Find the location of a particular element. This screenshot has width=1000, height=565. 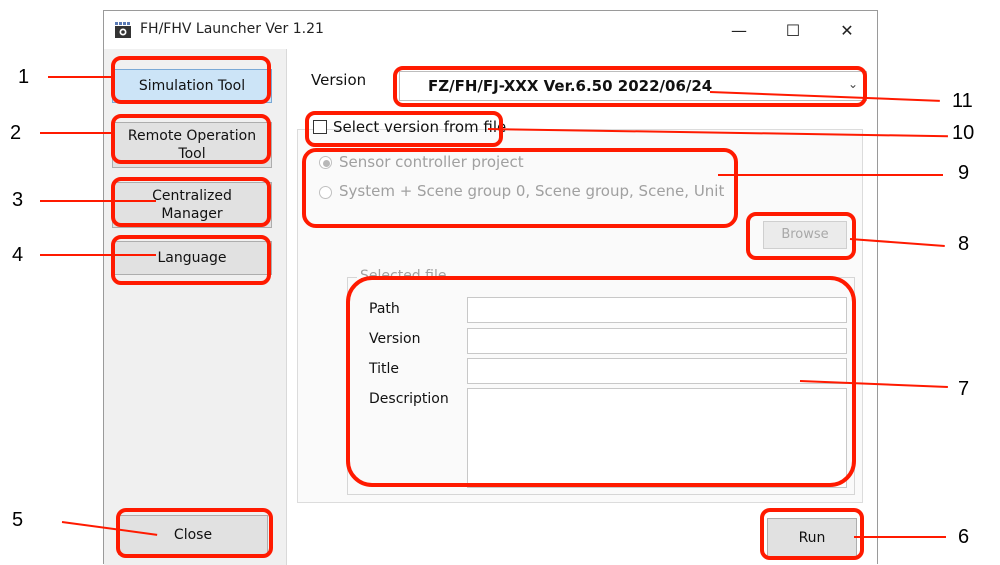

callout-number: 8 is located at coordinates (964, 244).